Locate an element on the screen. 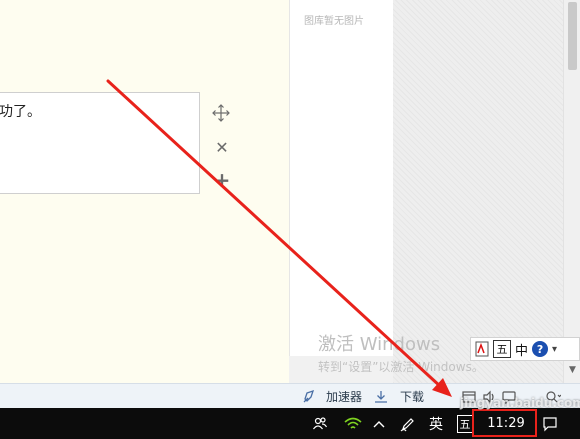  ime-toolbar: 五 中 ? ▾ is located at coordinates (525, 349).